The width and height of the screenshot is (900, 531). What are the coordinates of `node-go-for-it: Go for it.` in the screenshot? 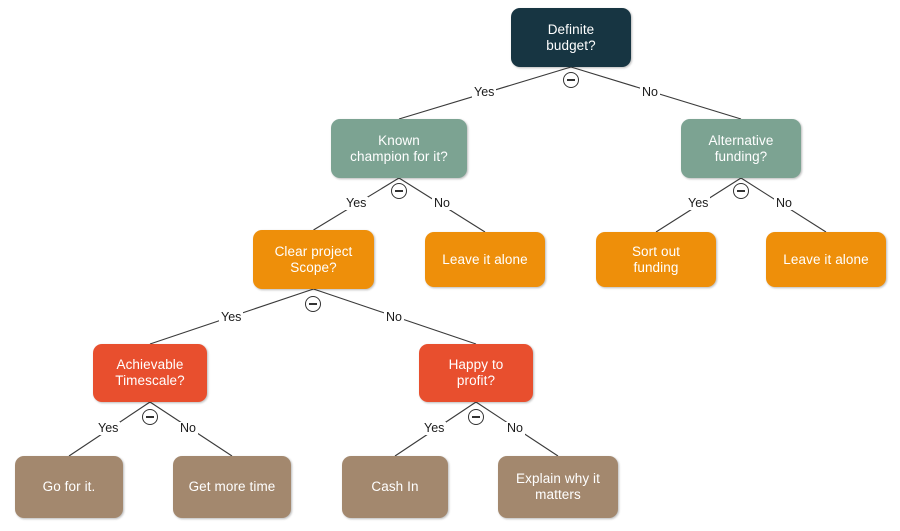 It's located at (69, 487).